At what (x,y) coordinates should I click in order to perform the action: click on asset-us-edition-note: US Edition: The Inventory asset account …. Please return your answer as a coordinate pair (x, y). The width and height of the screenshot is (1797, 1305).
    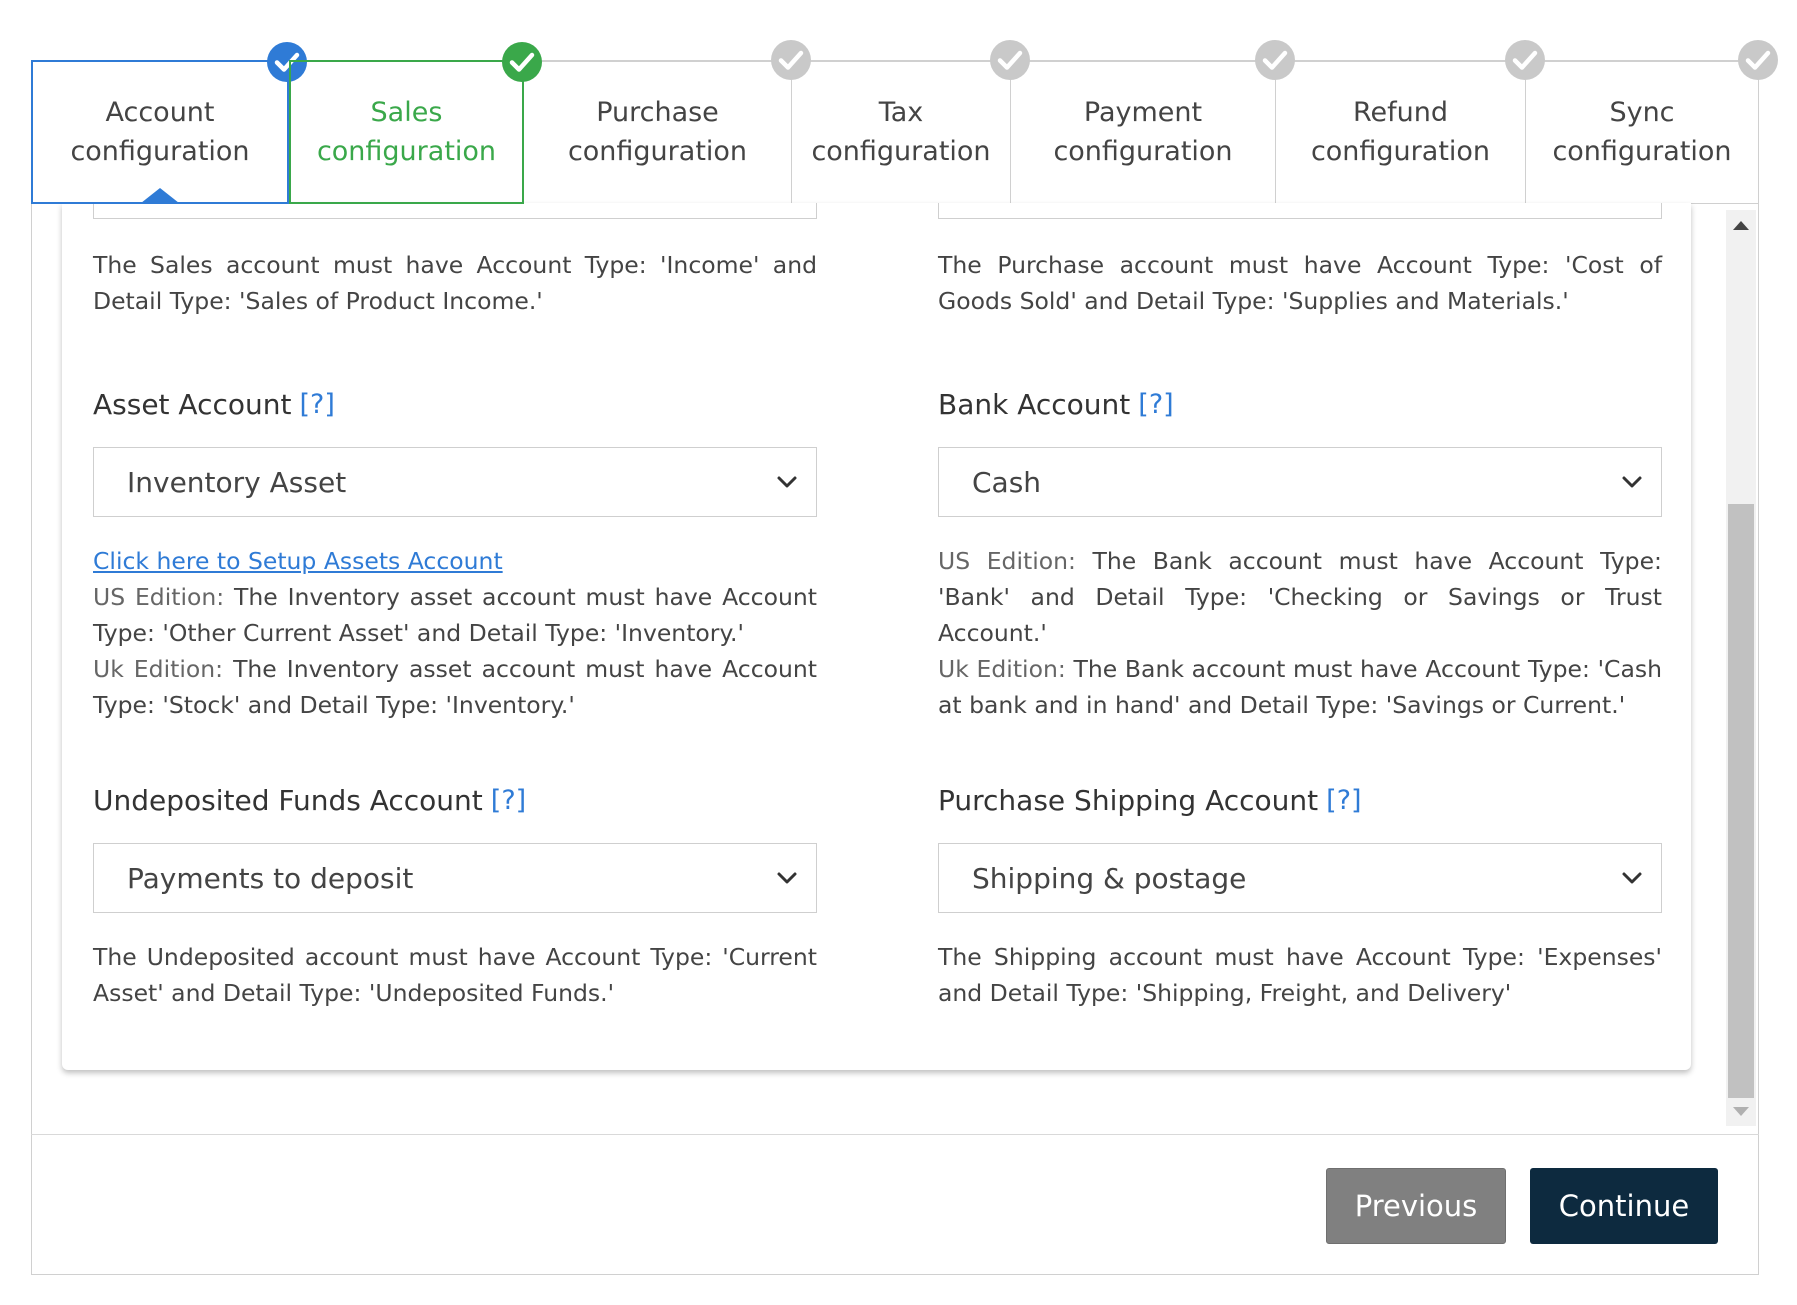
    Looking at the image, I should click on (455, 615).